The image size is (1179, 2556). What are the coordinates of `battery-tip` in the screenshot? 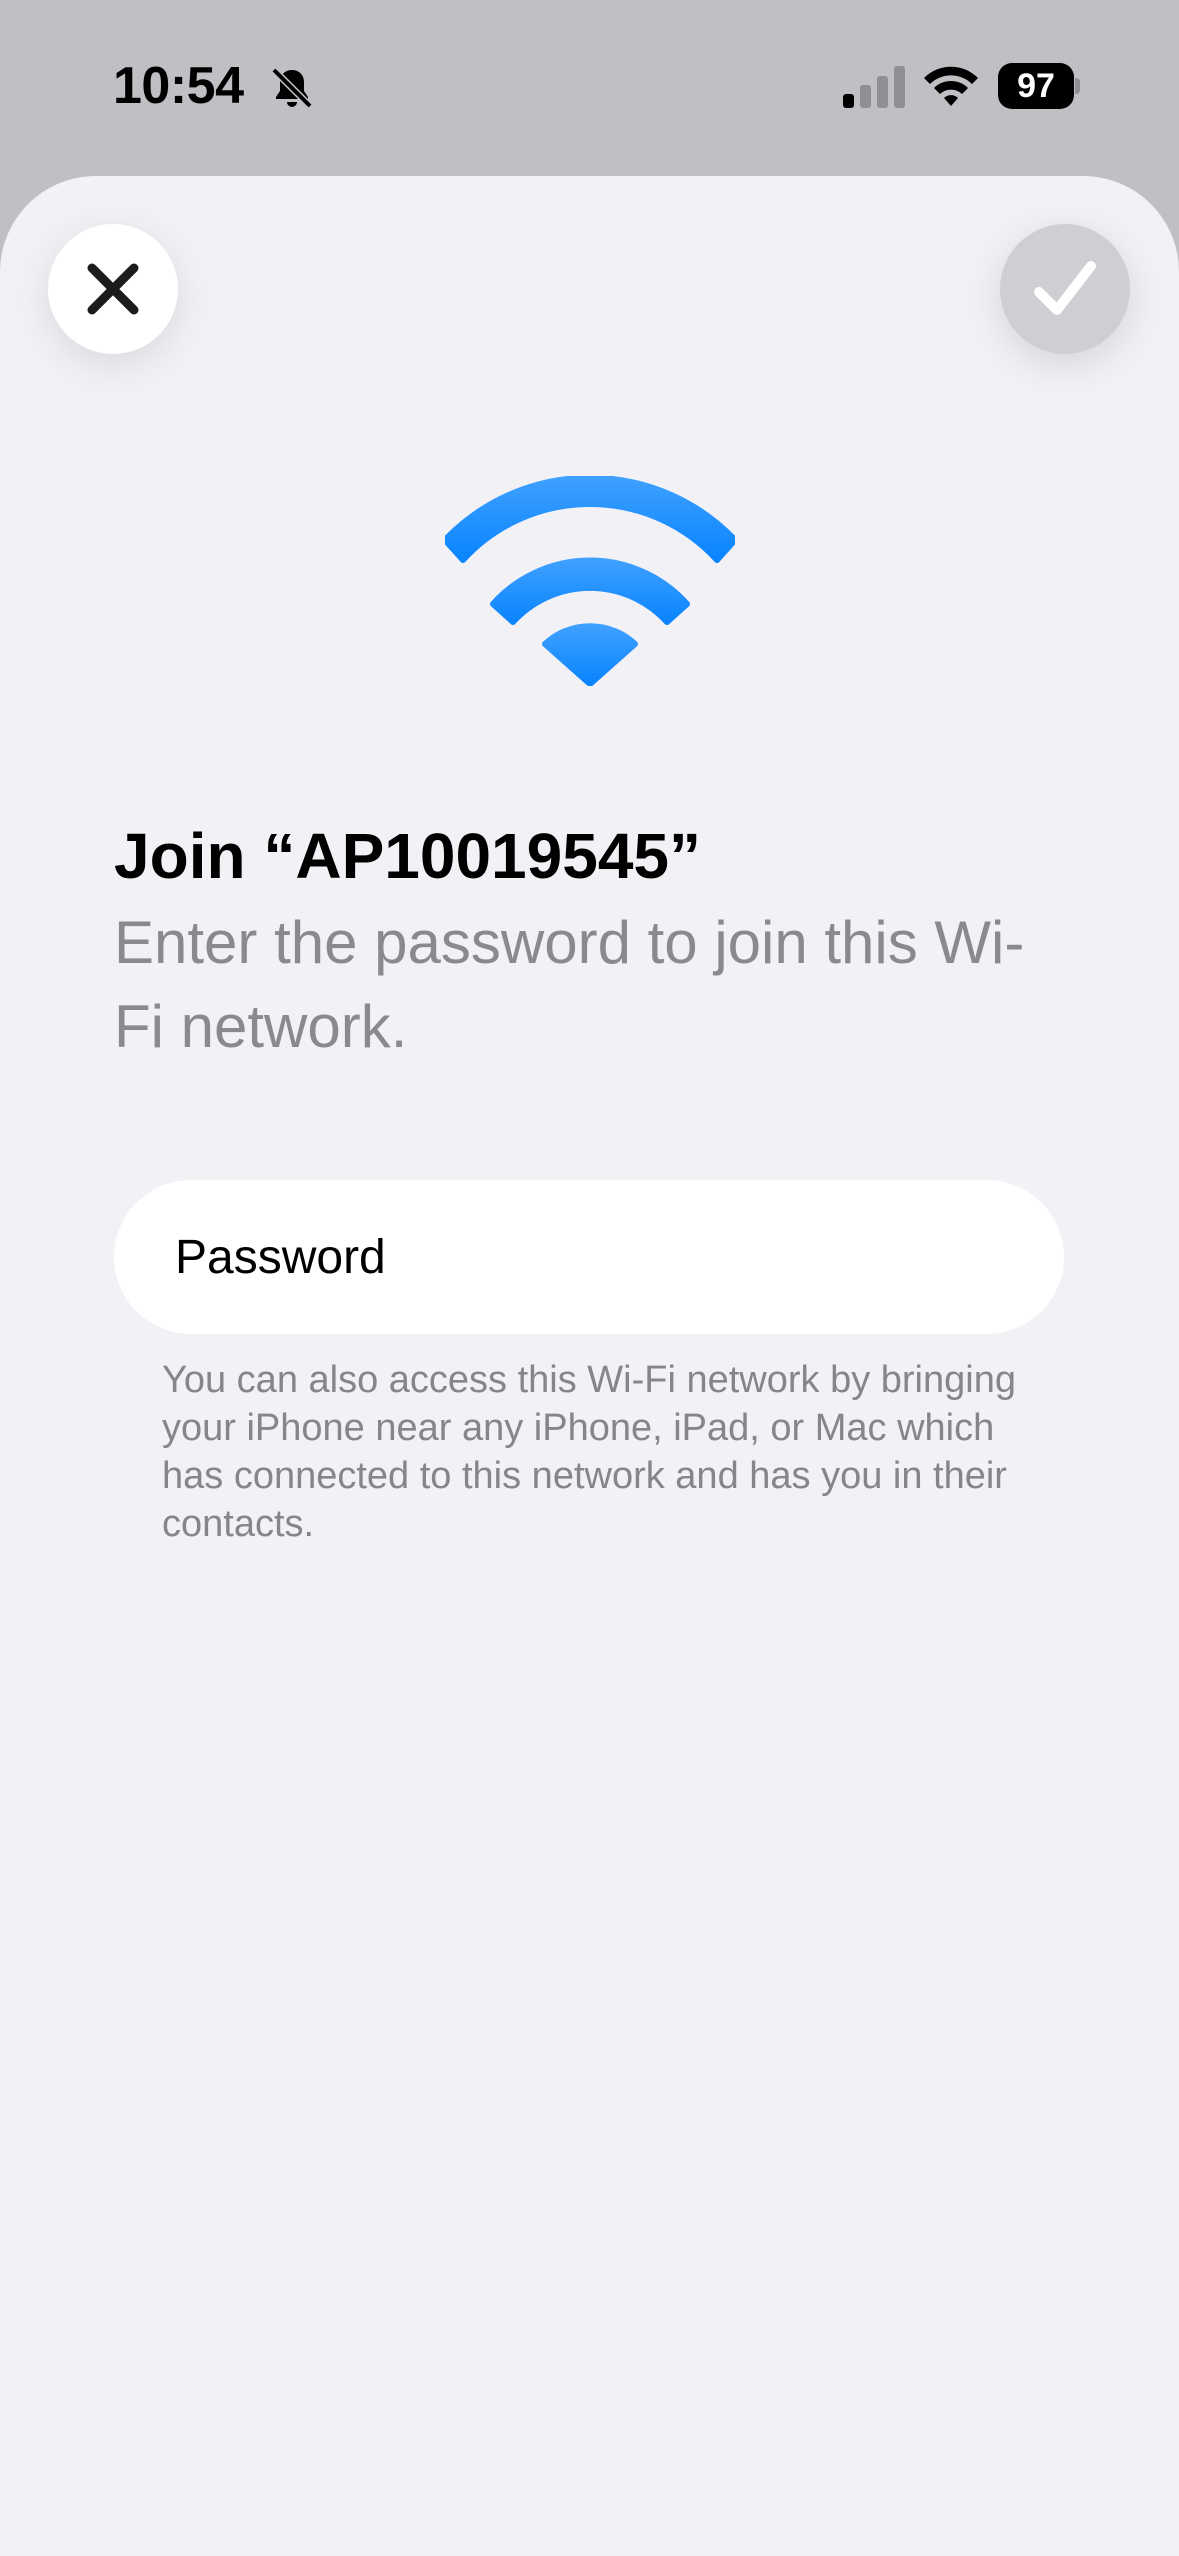 It's located at (1077, 86).